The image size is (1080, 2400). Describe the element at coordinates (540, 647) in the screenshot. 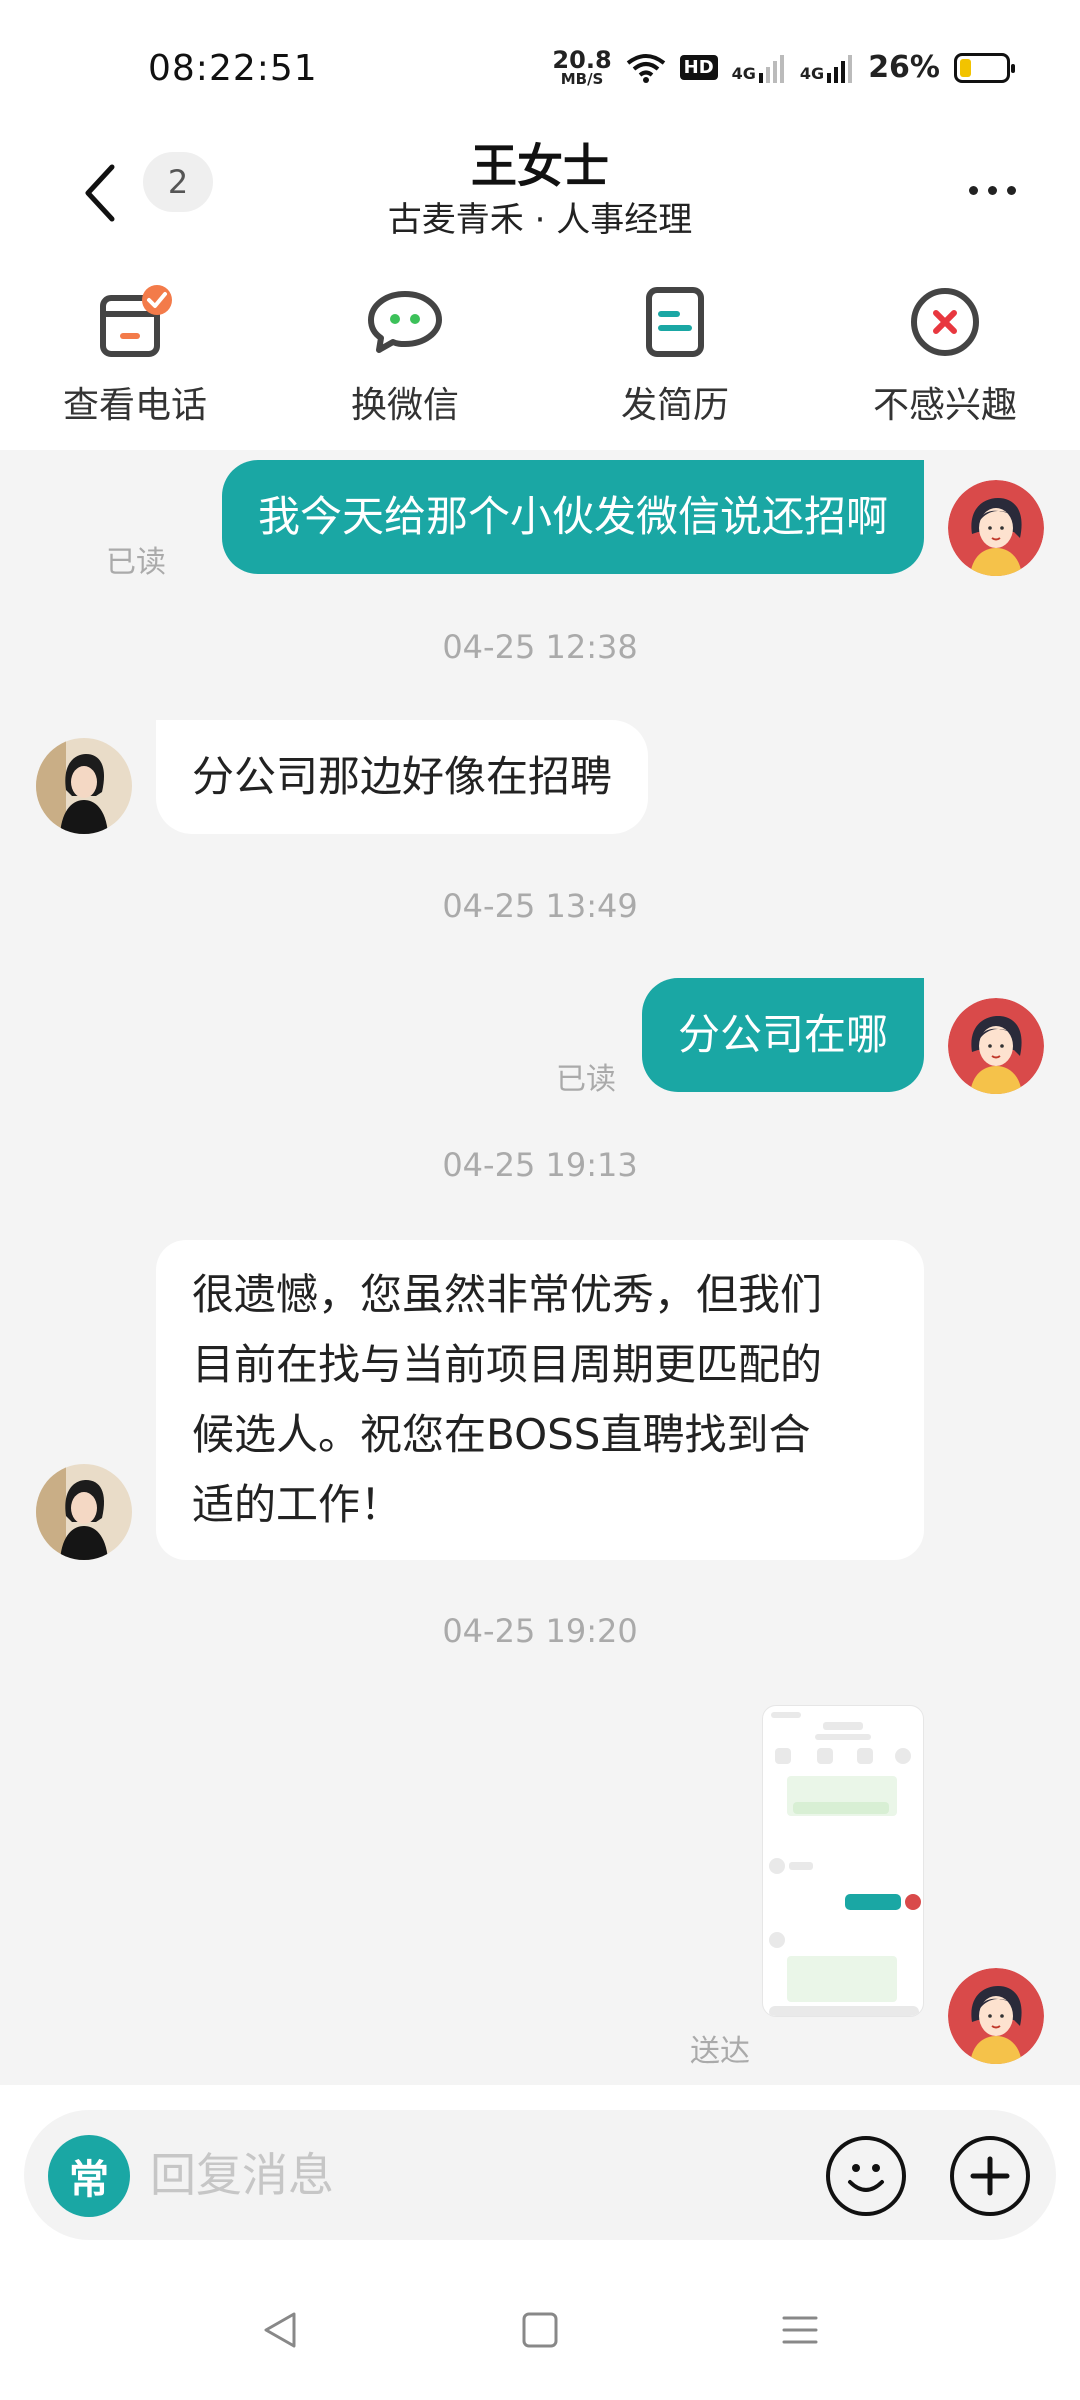

I see `message-timestamp: 04-25 12:38` at that location.